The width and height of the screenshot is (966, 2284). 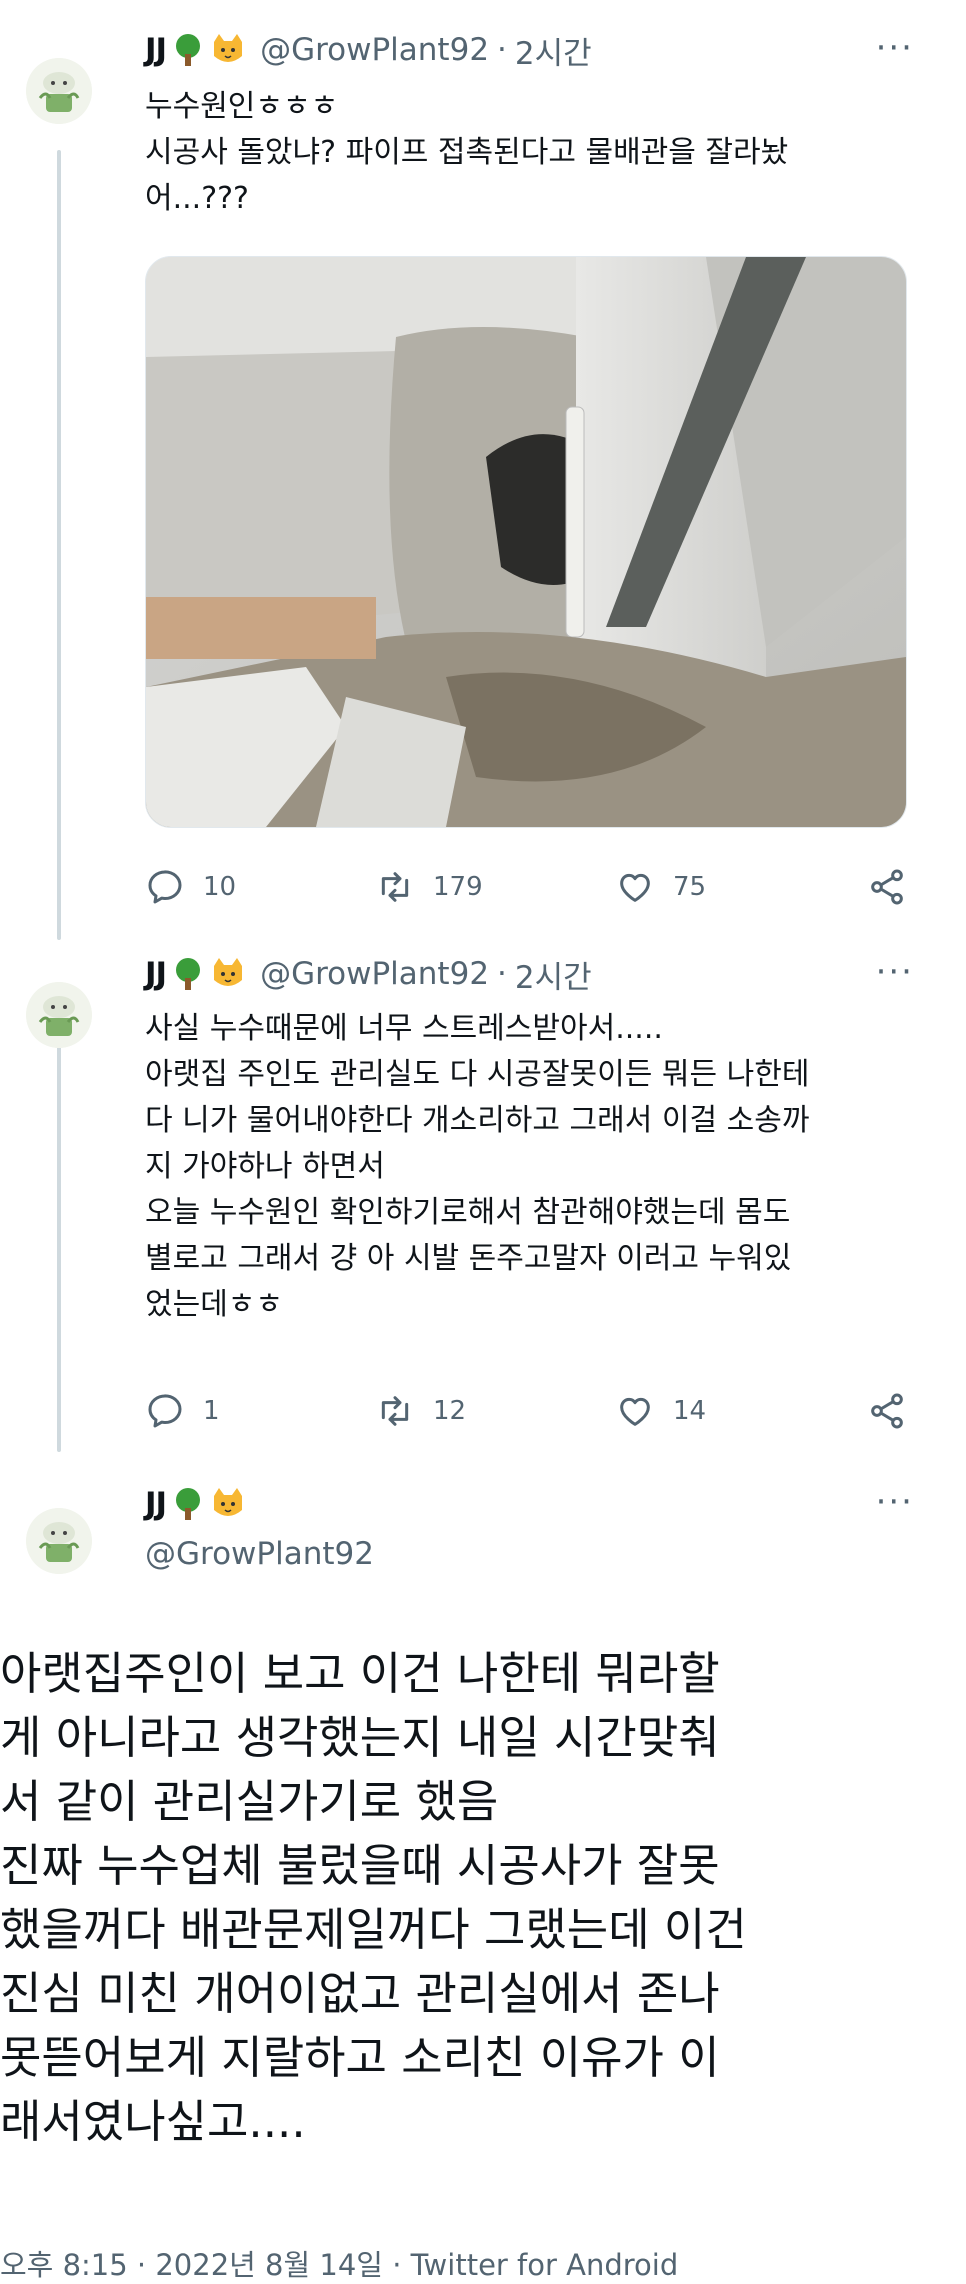 What do you see at coordinates (429, 887) in the screenshot?
I see `retweet-button: 179` at bounding box center [429, 887].